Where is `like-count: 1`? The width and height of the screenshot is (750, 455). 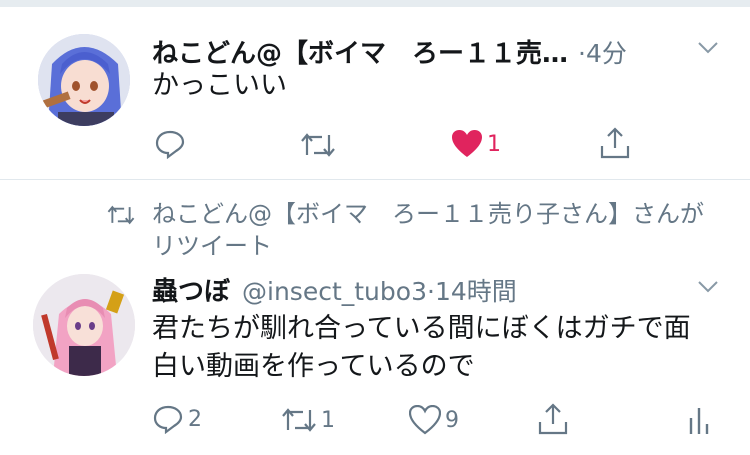 like-count: 1 is located at coordinates (494, 144).